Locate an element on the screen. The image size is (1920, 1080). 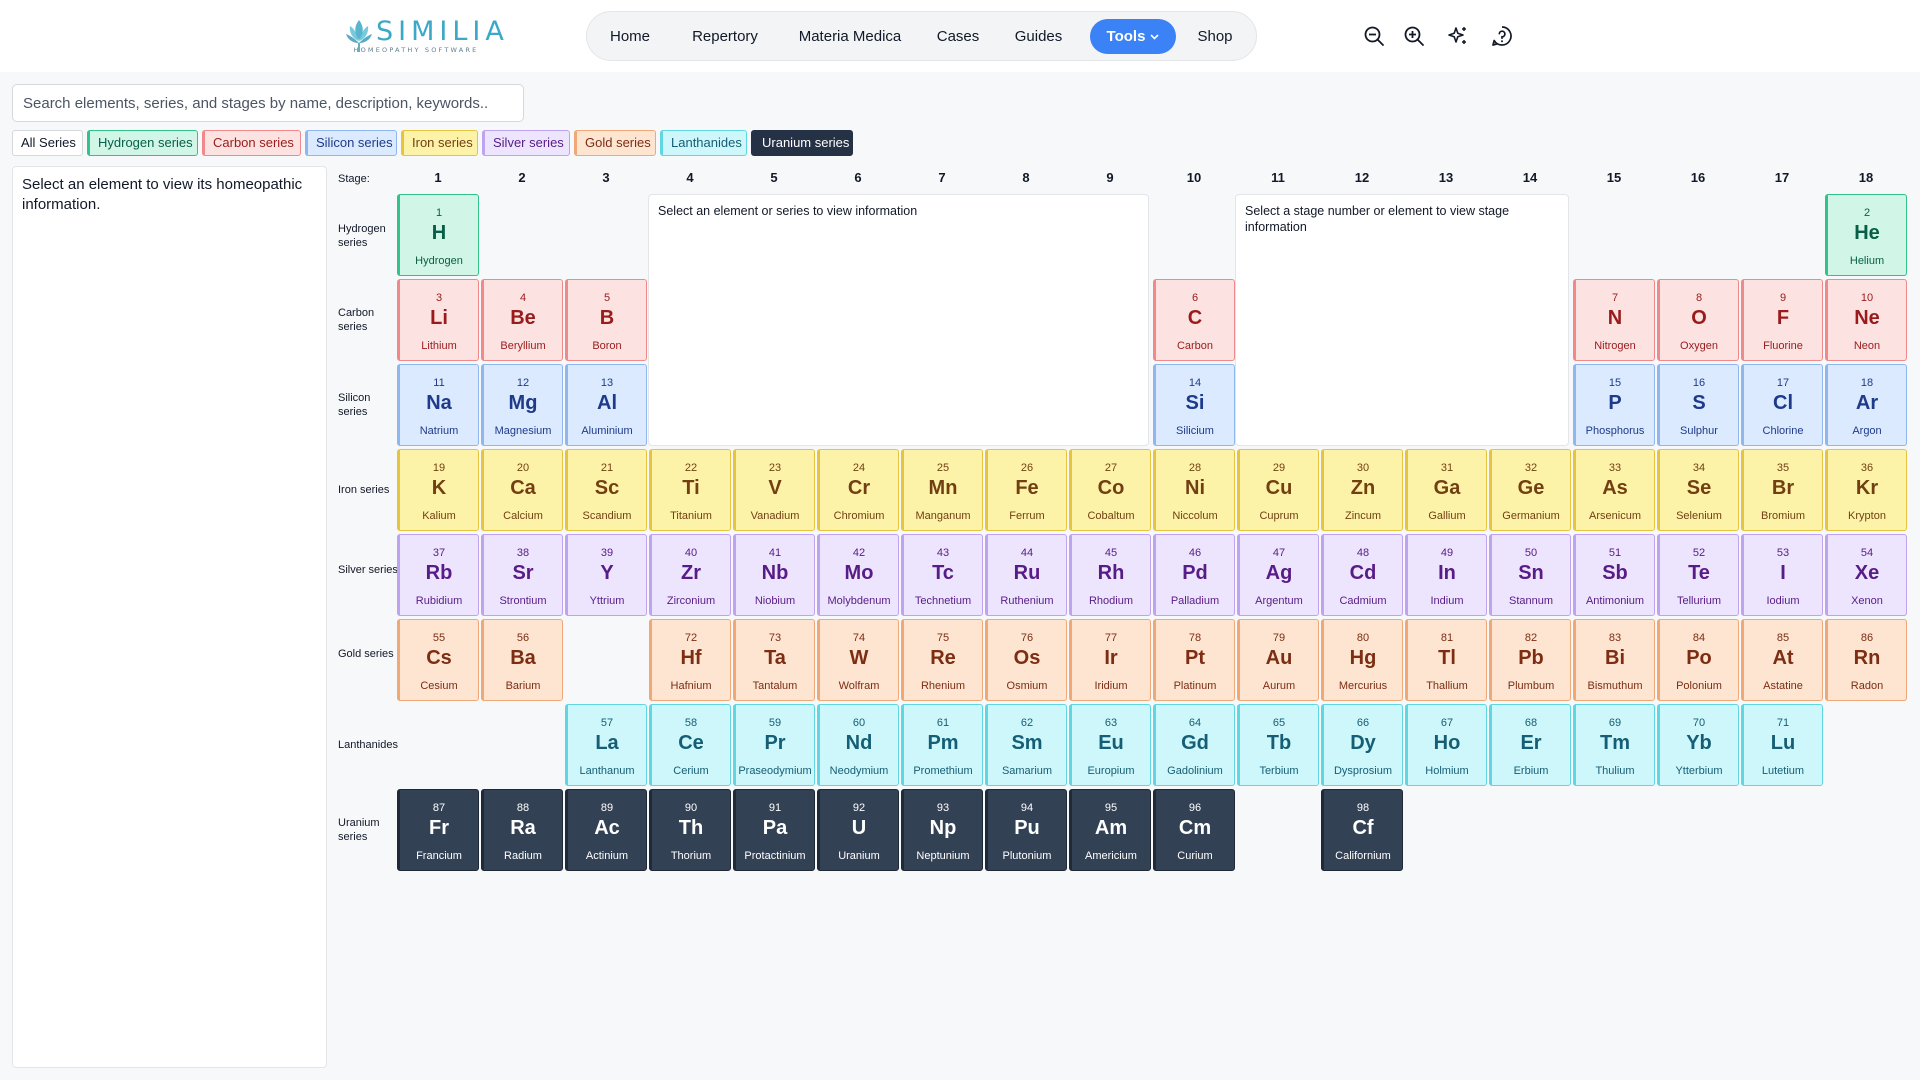
element-cell-rn: 86 Rn Radon is located at coordinates (1866, 660).